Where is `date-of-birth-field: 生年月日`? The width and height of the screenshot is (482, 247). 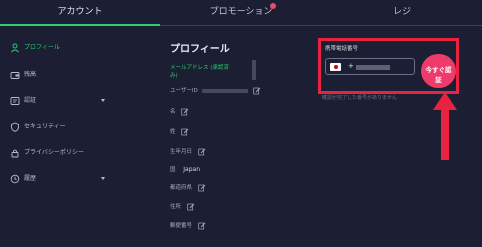
date-of-birth-field: 生年月日 is located at coordinates (188, 151).